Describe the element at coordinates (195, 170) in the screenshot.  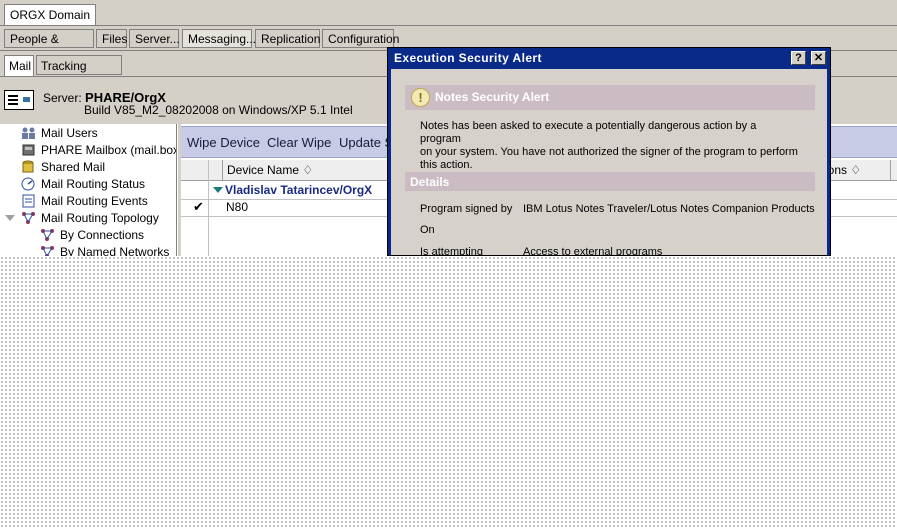
I see `column-selector` at that location.